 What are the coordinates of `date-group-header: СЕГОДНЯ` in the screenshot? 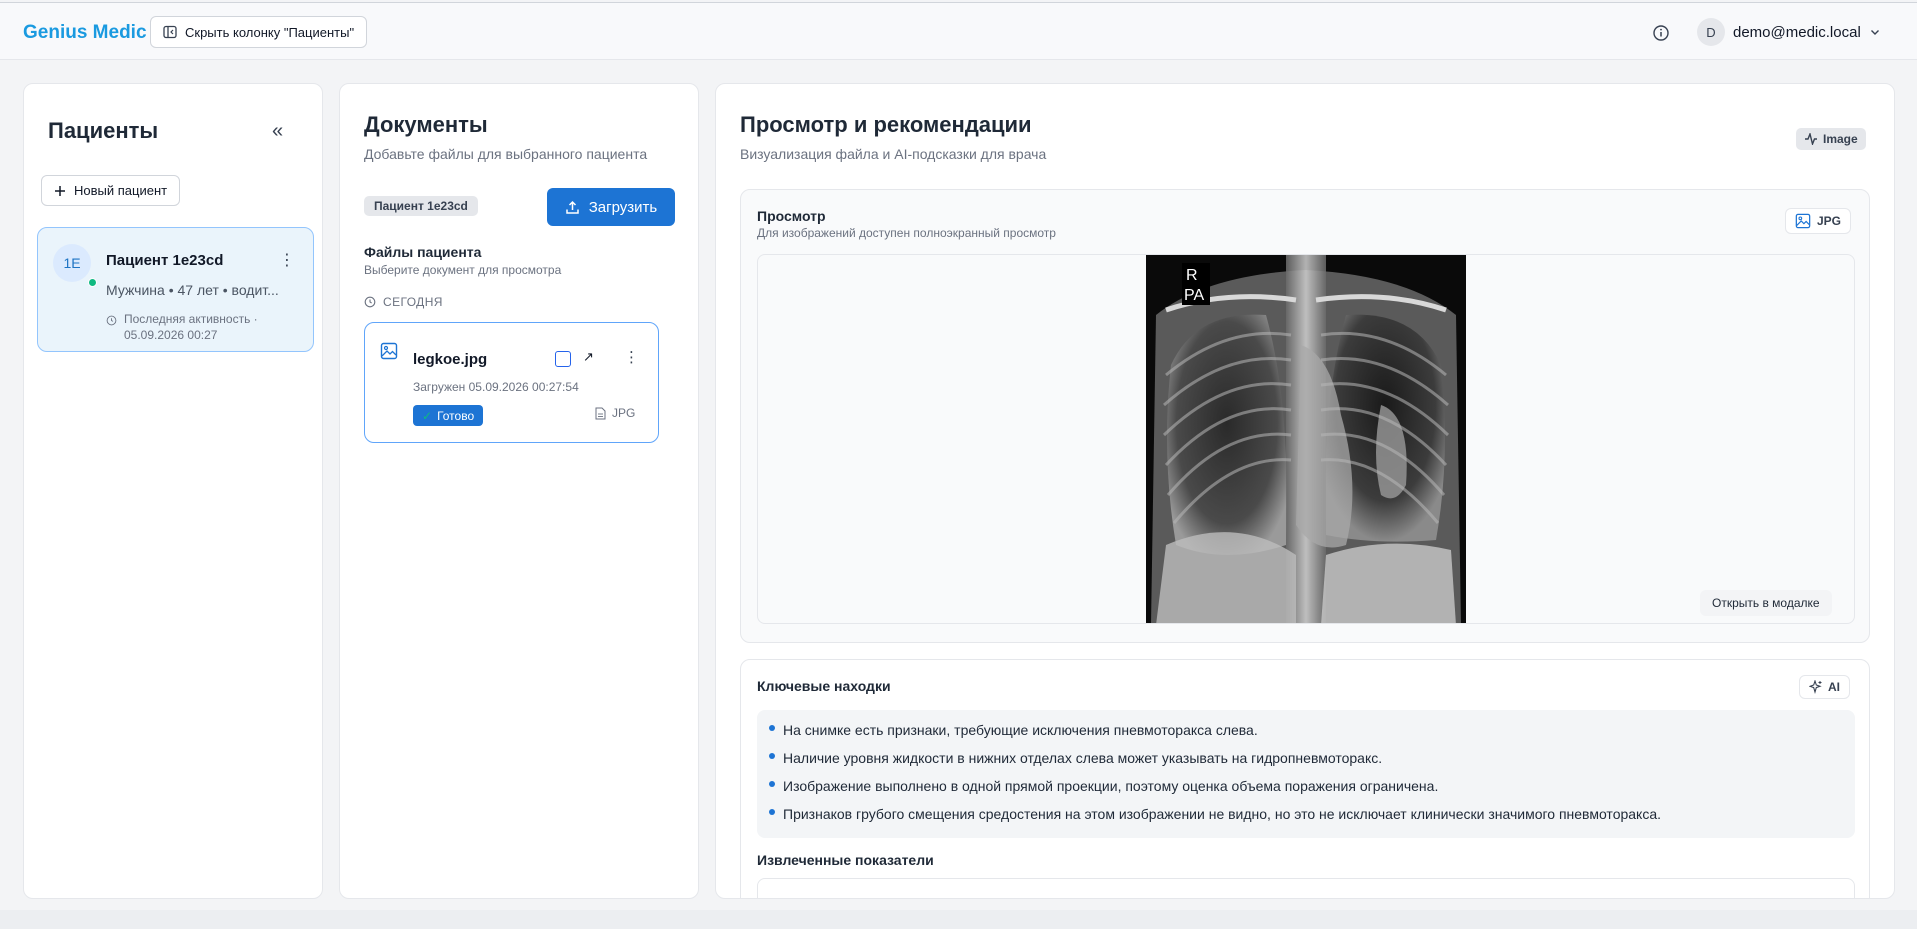 It's located at (403, 302).